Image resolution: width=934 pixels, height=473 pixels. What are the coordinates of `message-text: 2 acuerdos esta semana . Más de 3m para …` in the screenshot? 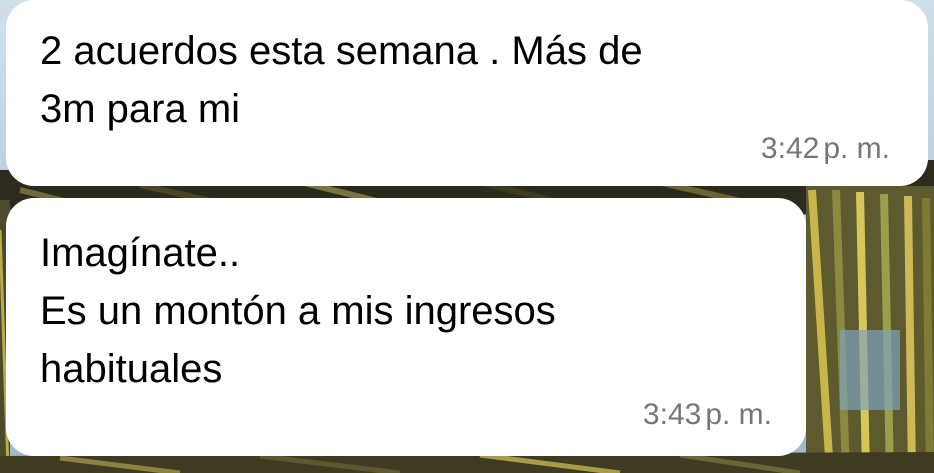 It's located at (341, 80).